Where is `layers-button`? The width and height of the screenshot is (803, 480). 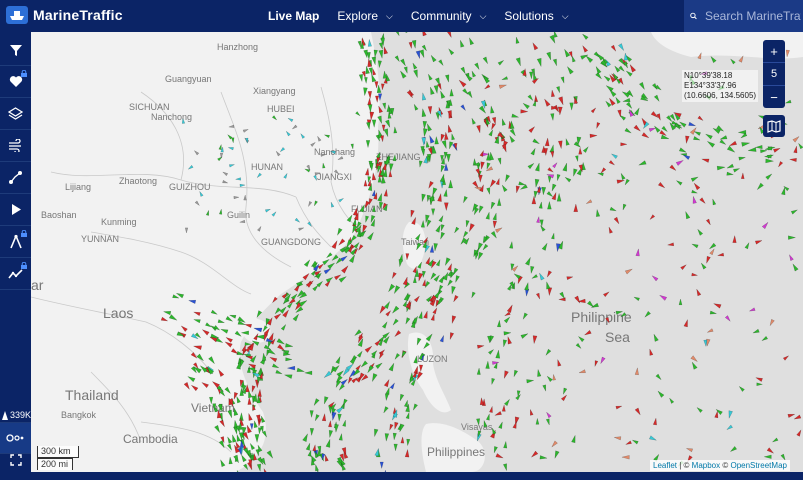 layers-button is located at coordinates (15, 114).